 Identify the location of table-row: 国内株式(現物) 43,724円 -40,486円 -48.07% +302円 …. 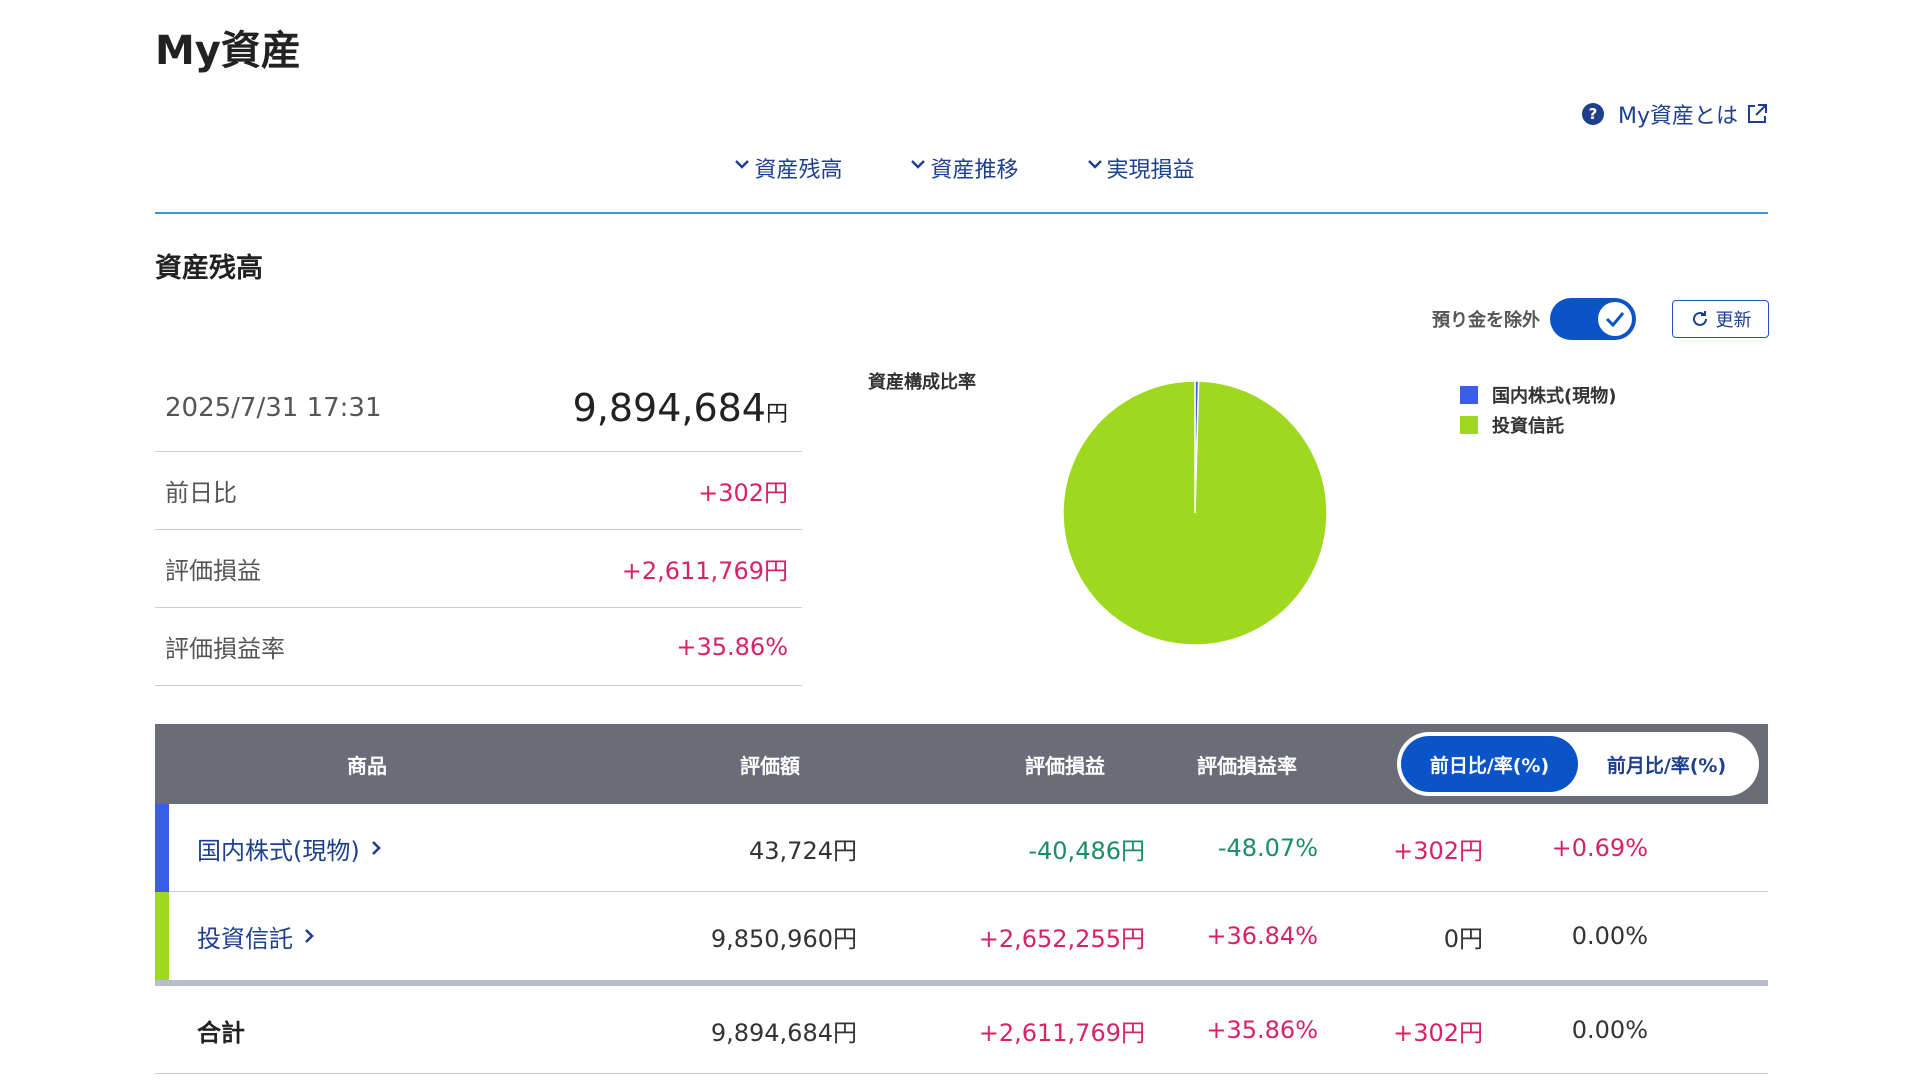
(961, 848).